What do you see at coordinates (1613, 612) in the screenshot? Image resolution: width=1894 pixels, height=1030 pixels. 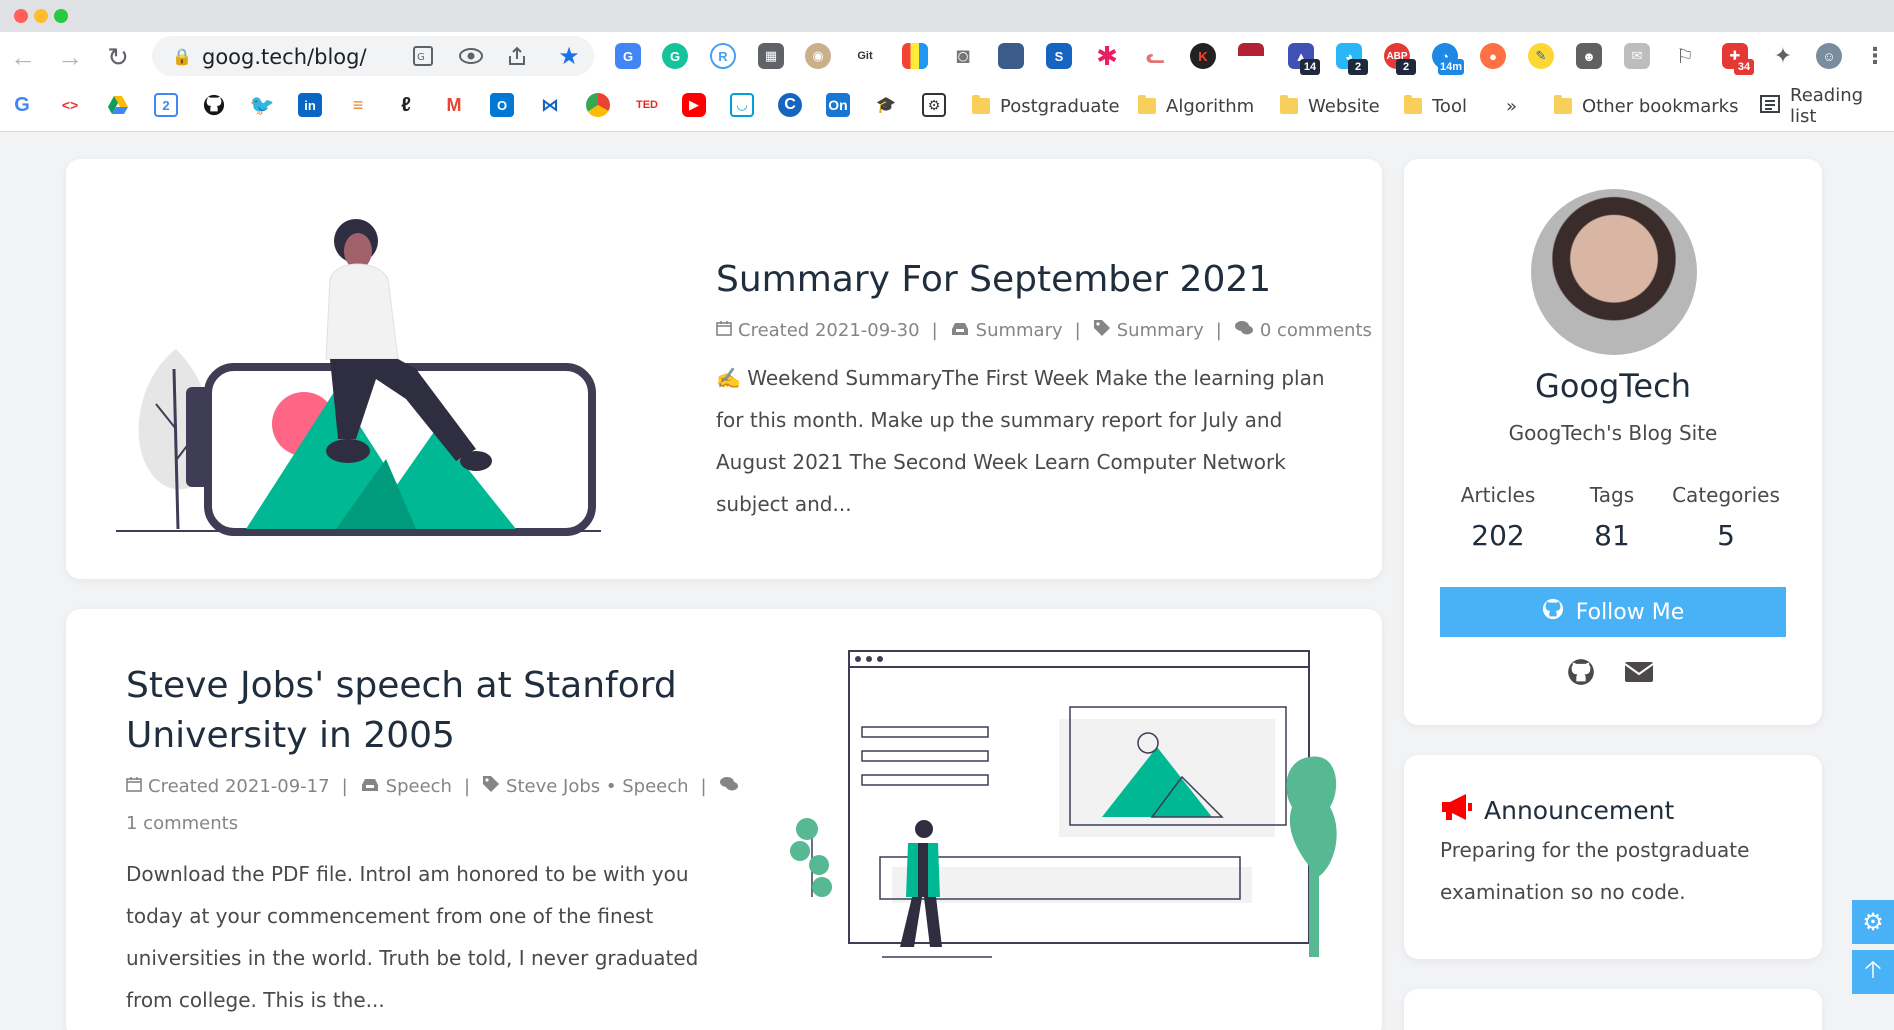 I see `follow-me-button: Follow Me` at bounding box center [1613, 612].